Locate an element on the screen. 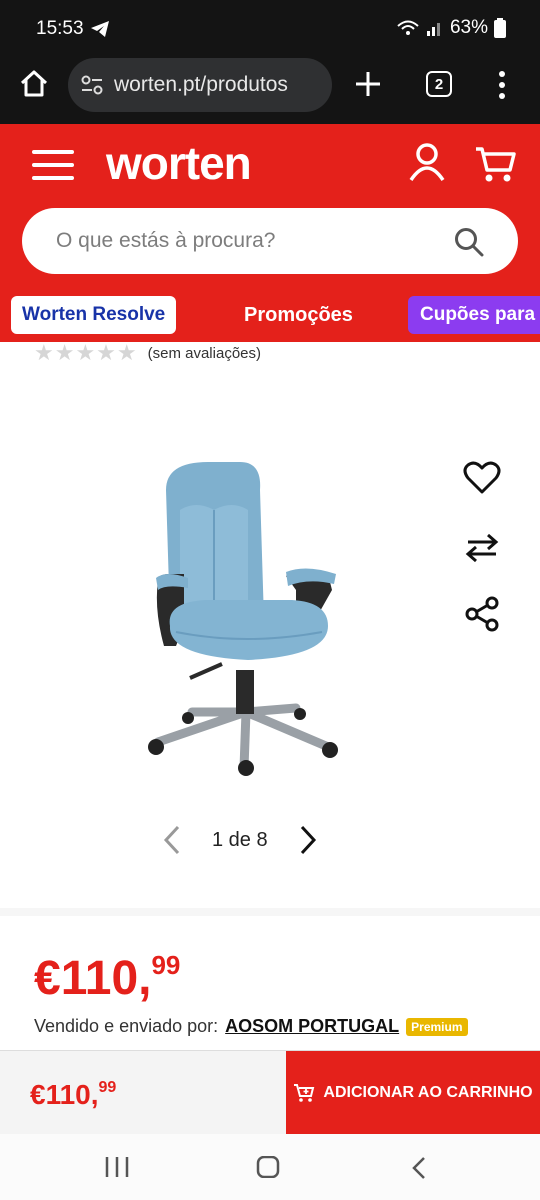  add-to-cart-label: ADICIONAR AO CARRINHO is located at coordinates (428, 1092).